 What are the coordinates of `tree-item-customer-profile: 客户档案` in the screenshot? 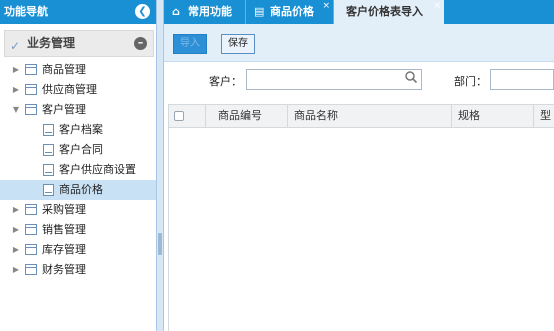 It's located at (78, 130).